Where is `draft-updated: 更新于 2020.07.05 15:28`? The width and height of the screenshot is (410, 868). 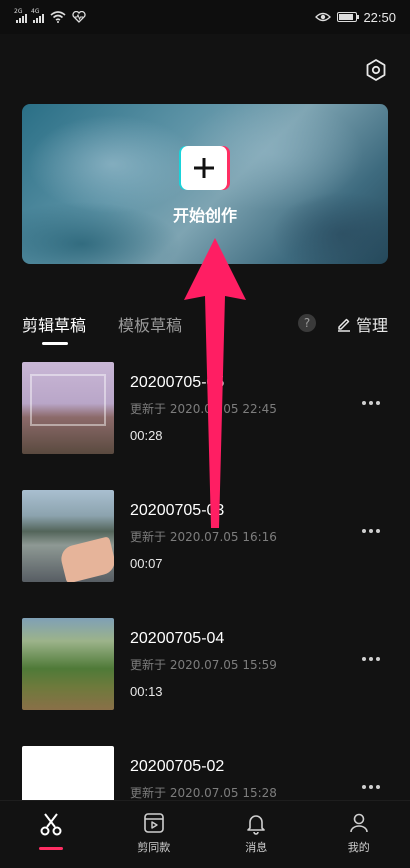
draft-updated: 更新于 2020.07.05 15:28 is located at coordinates (203, 792).